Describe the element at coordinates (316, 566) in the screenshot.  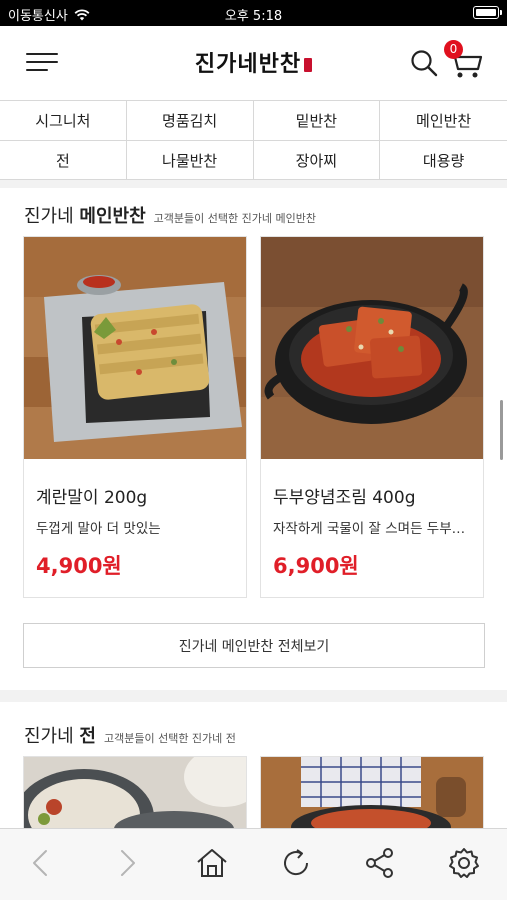
I see `product-price: 6,900원` at that location.